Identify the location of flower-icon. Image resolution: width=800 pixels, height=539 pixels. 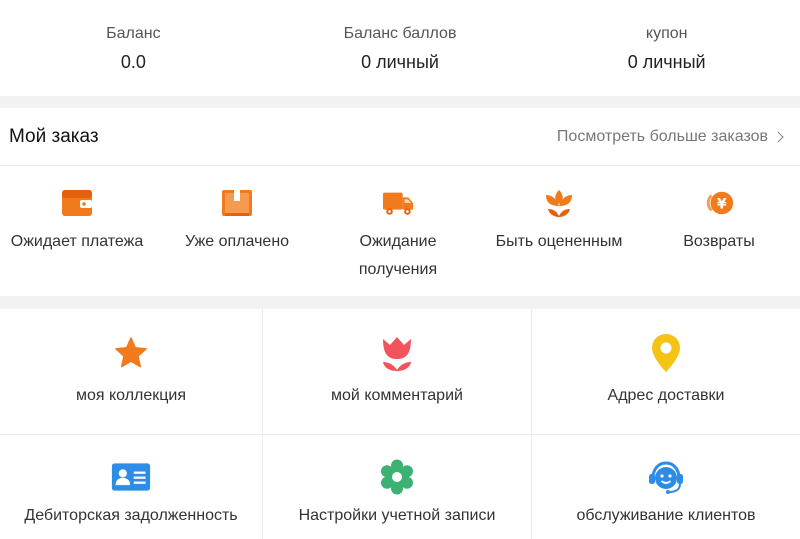
(559, 203).